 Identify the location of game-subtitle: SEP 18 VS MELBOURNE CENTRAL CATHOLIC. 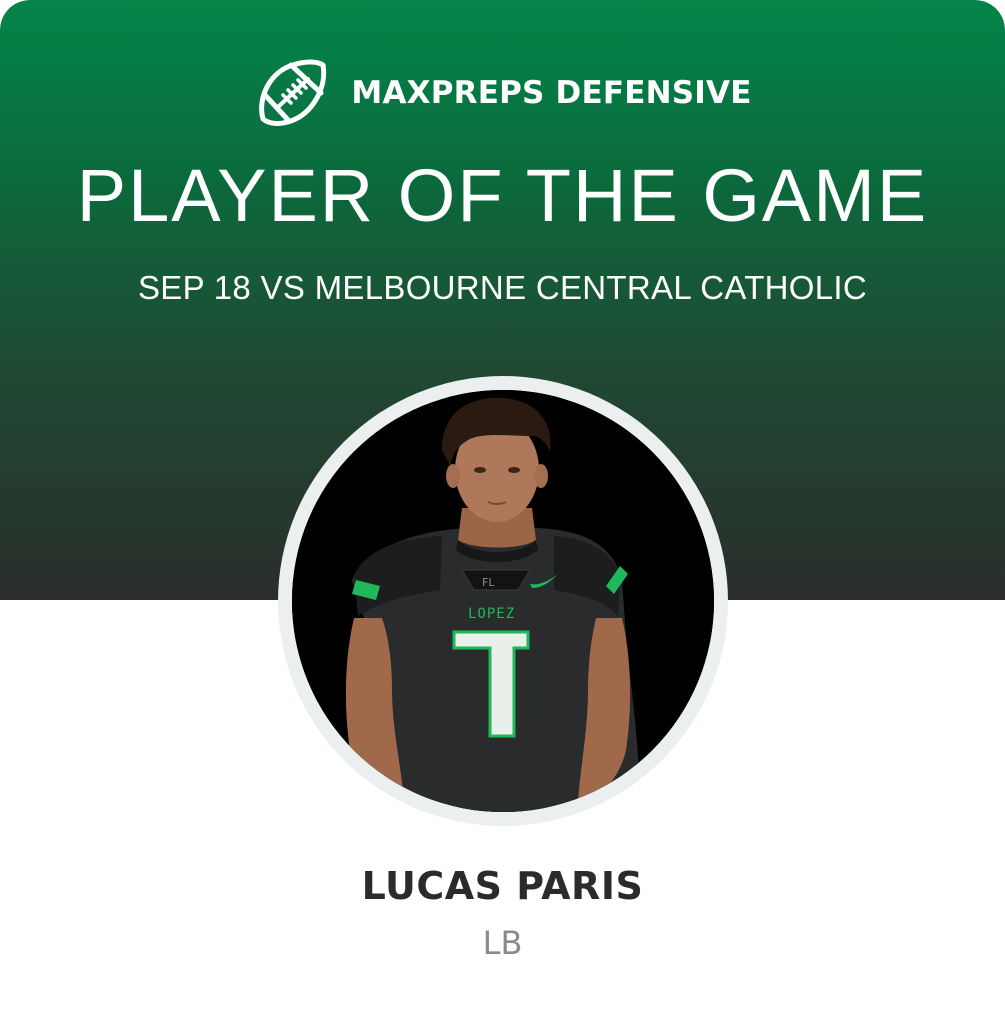
(502, 287).